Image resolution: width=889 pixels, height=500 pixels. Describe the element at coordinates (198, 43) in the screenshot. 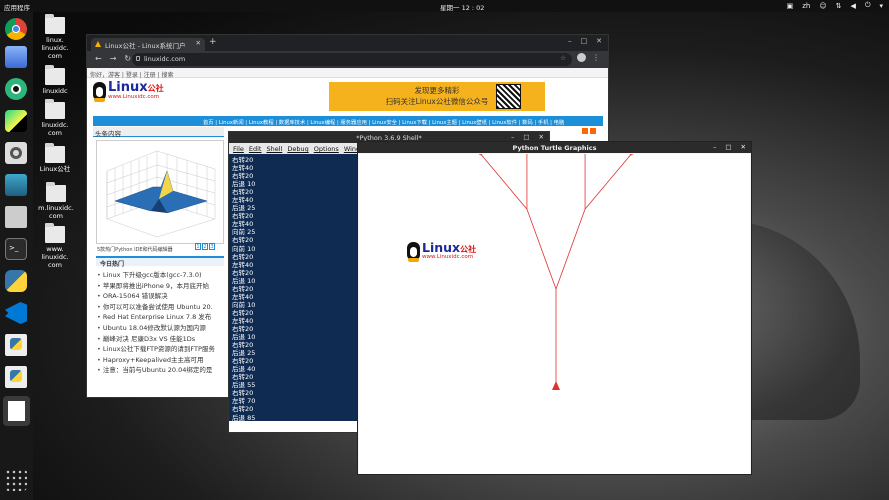

I see `close-tab-icon: ✕` at that location.